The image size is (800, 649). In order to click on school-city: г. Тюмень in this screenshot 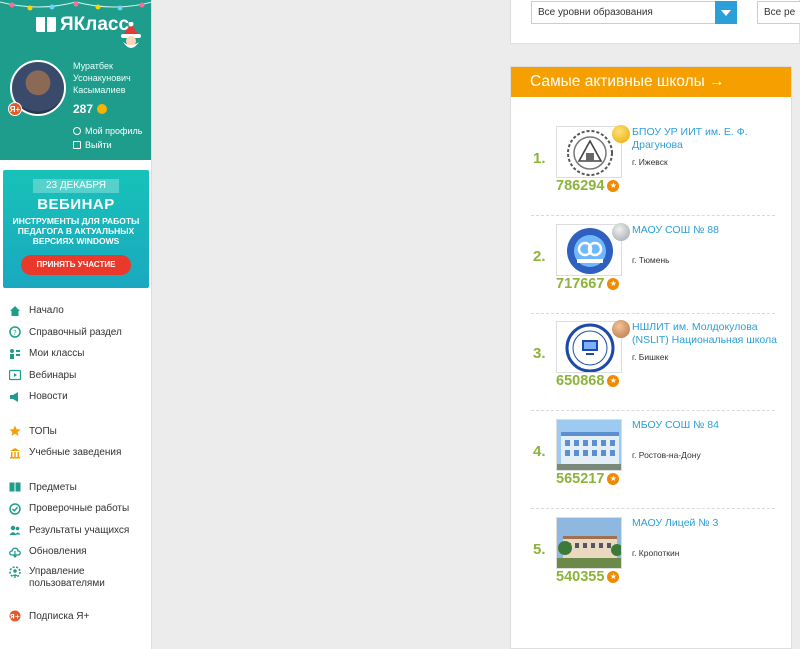, I will do `click(651, 260)`.